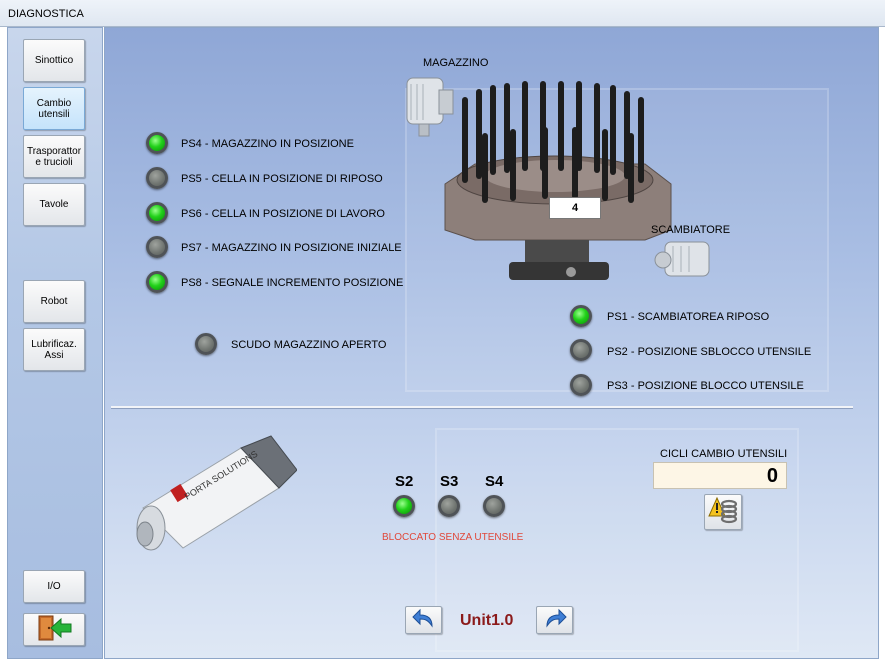 The image size is (885, 664). I want to click on ps3-indicator-led, so click(581, 385).